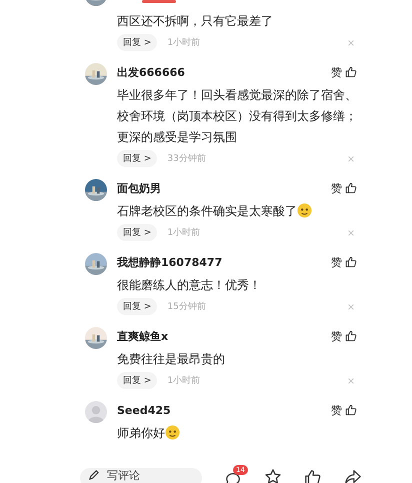 This screenshot has width=412, height=483. Describe the element at coordinates (171, 359) in the screenshot. I see `comment-text: 免费往往是最昂贵的` at that location.